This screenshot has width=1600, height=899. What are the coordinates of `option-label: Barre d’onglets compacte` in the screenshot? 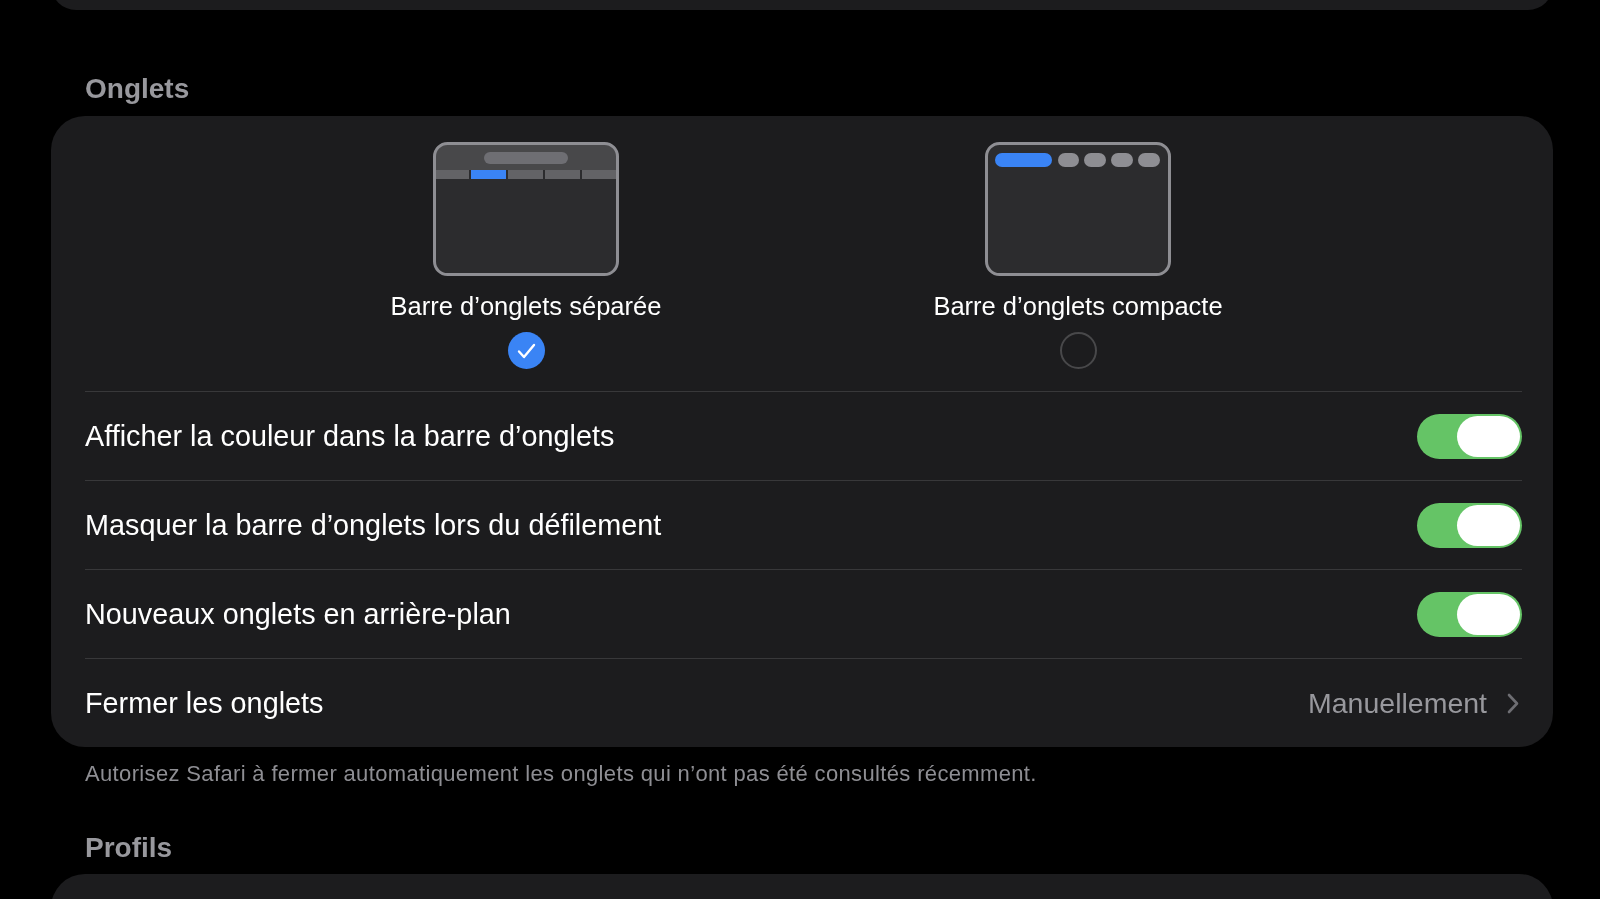 It's located at (1078, 306).